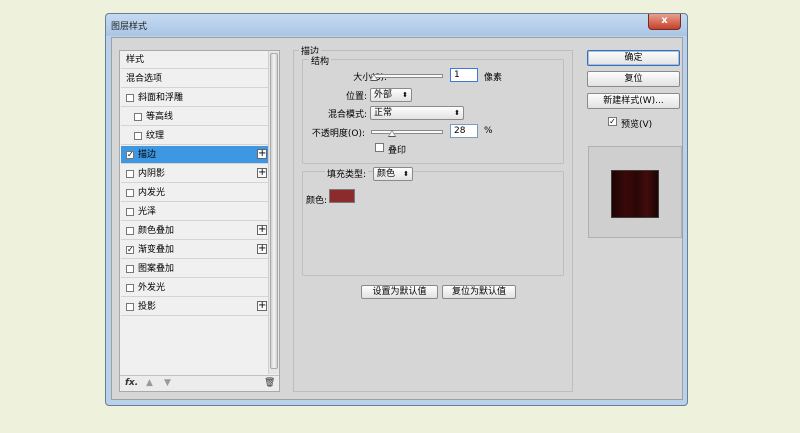  Describe the element at coordinates (612, 121) in the screenshot. I see `preview-checkbox: ✓` at that location.